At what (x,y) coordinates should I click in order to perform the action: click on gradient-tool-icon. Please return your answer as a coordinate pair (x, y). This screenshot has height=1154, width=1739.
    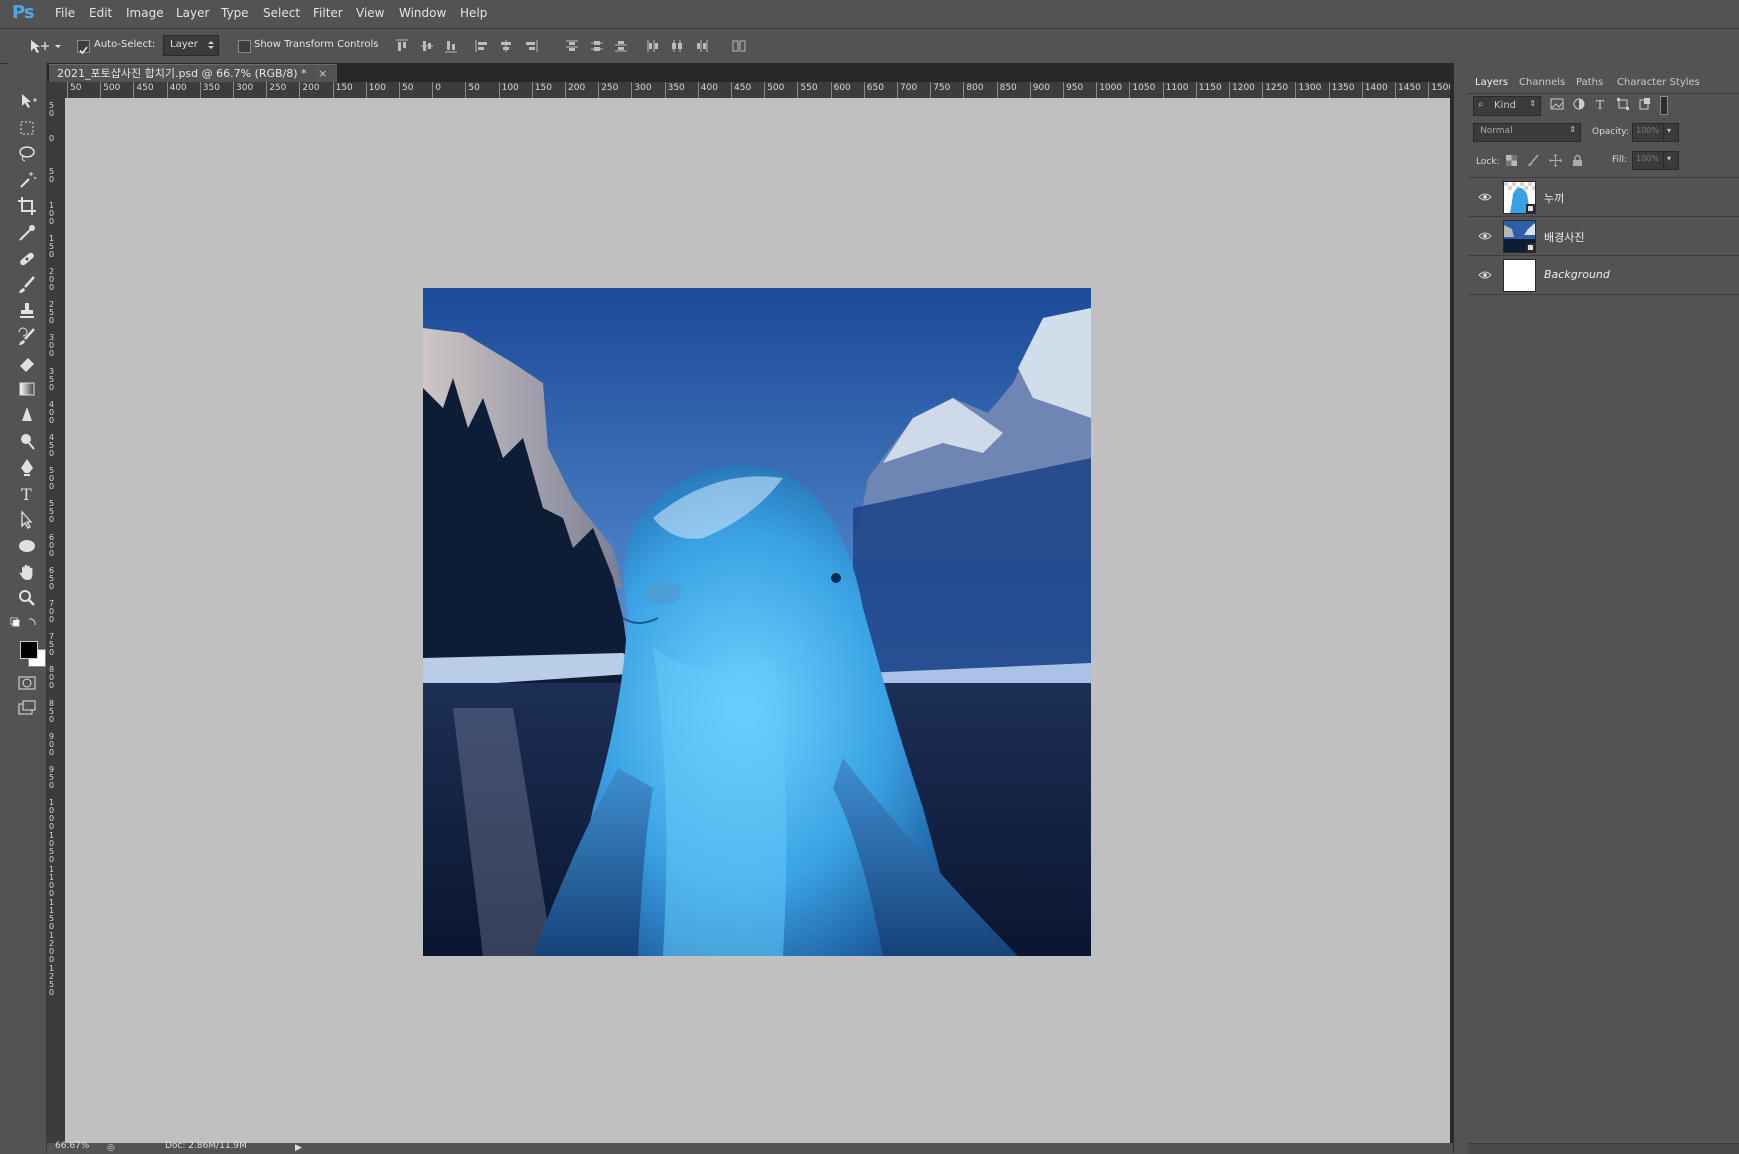
    Looking at the image, I should click on (27, 389).